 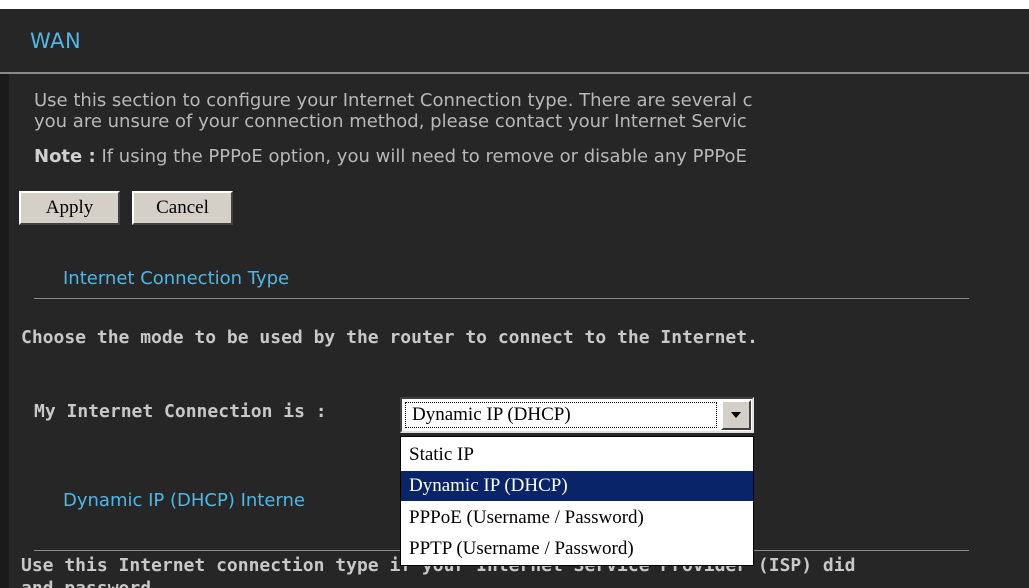 What do you see at coordinates (561, 415) in the screenshot?
I see `connection-type-selected-value: Dynamic IP (DHCP)` at bounding box center [561, 415].